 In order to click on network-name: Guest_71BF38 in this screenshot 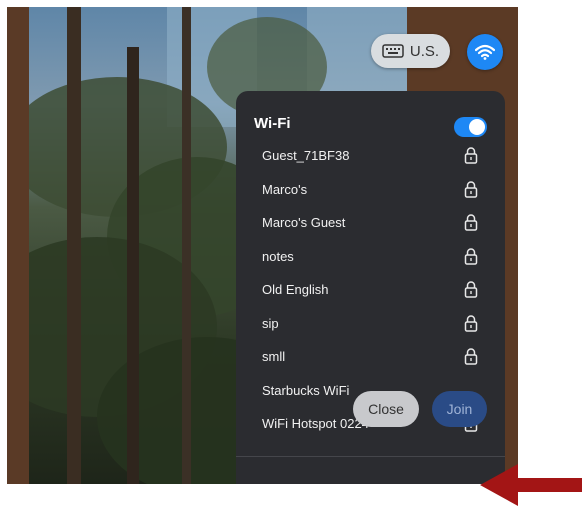, I will do `click(306, 155)`.